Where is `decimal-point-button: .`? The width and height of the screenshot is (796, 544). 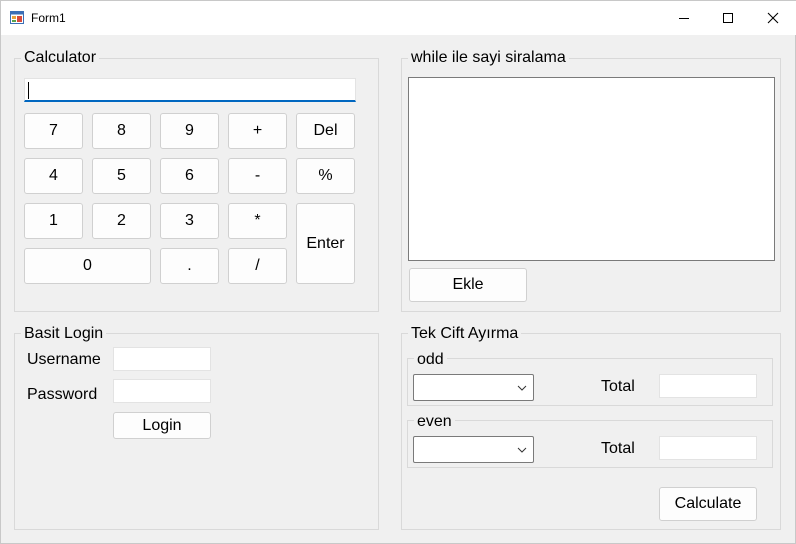
decimal-point-button: . is located at coordinates (189, 266).